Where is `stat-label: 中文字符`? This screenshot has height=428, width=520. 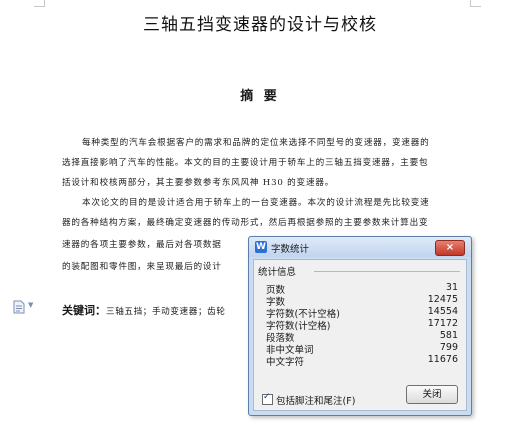
stat-label: 中文字符 is located at coordinates (285, 362).